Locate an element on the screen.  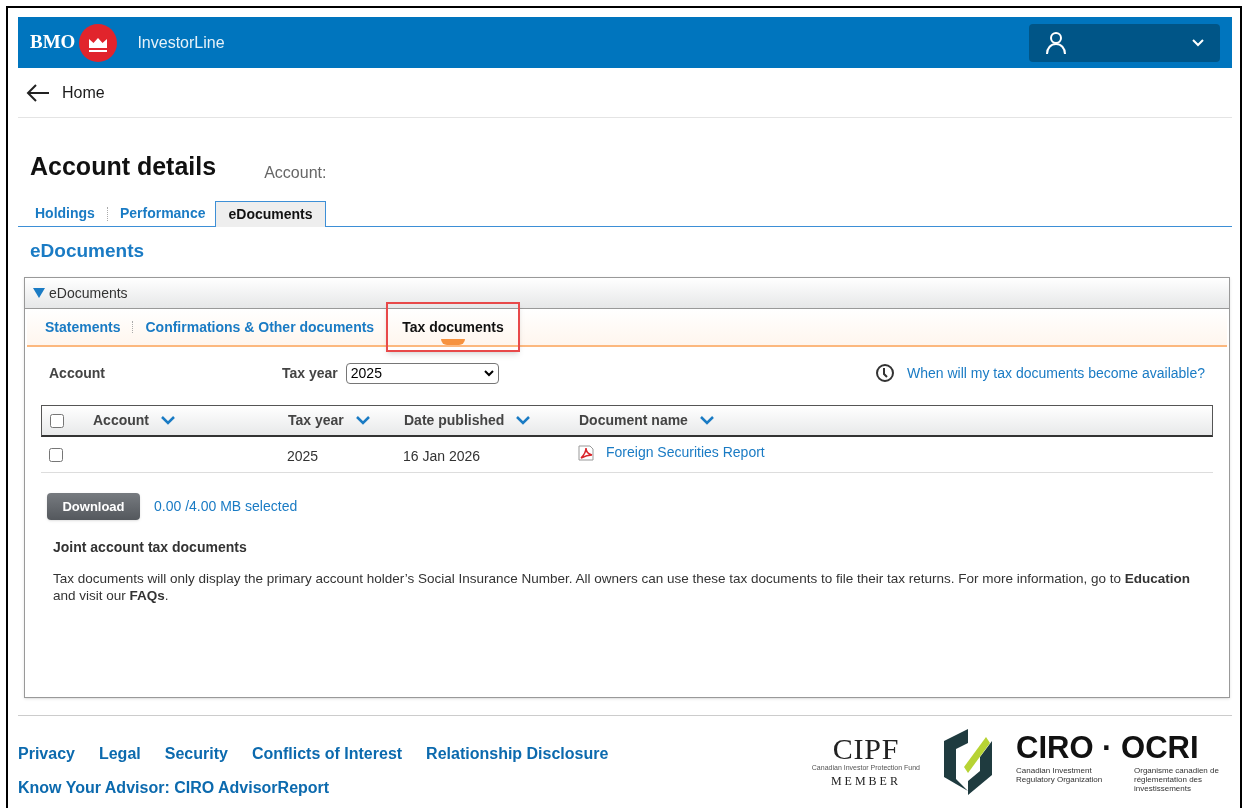
sub-tab: Confirmations & Other documents is located at coordinates (260, 327).